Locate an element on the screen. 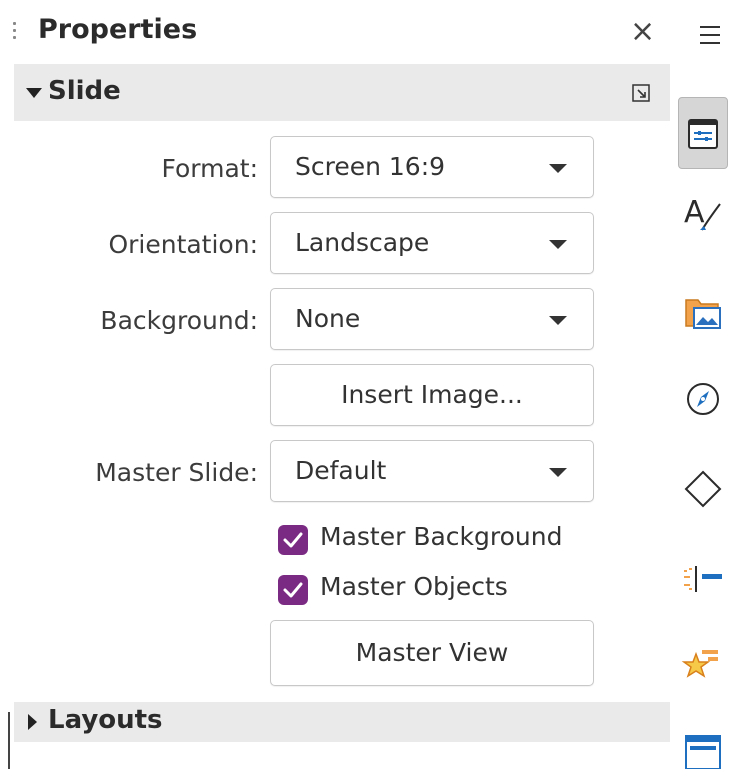 Image resolution: width=753 pixels, height=773 pixels. master-objects-label: Master Objects is located at coordinates (414, 586).